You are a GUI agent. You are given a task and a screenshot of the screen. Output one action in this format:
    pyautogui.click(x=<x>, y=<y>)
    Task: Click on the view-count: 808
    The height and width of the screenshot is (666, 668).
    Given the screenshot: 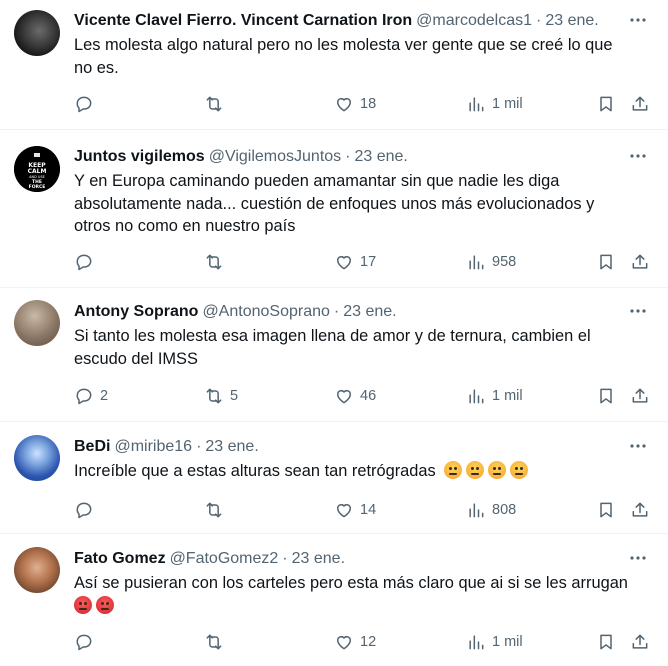 What is the action you would take?
    pyautogui.click(x=504, y=510)
    